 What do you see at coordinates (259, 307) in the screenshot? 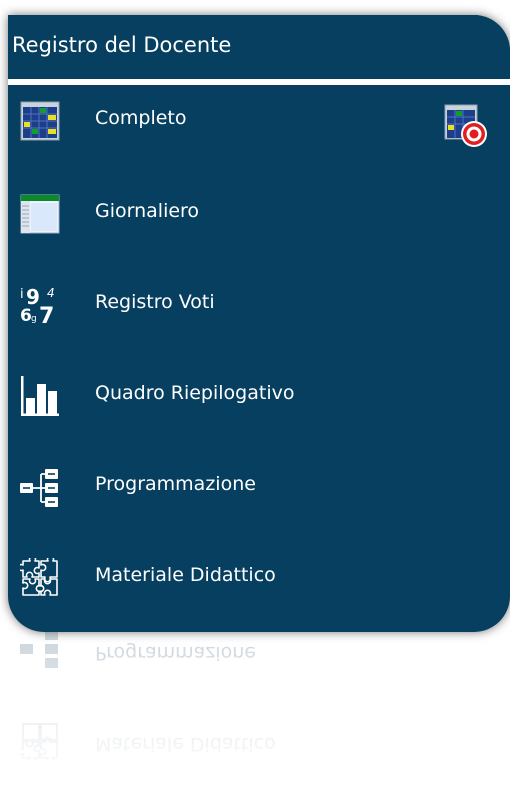
I see `menu-item-registro-voti: i 9 4 6 g 7 Registro Voti` at bounding box center [259, 307].